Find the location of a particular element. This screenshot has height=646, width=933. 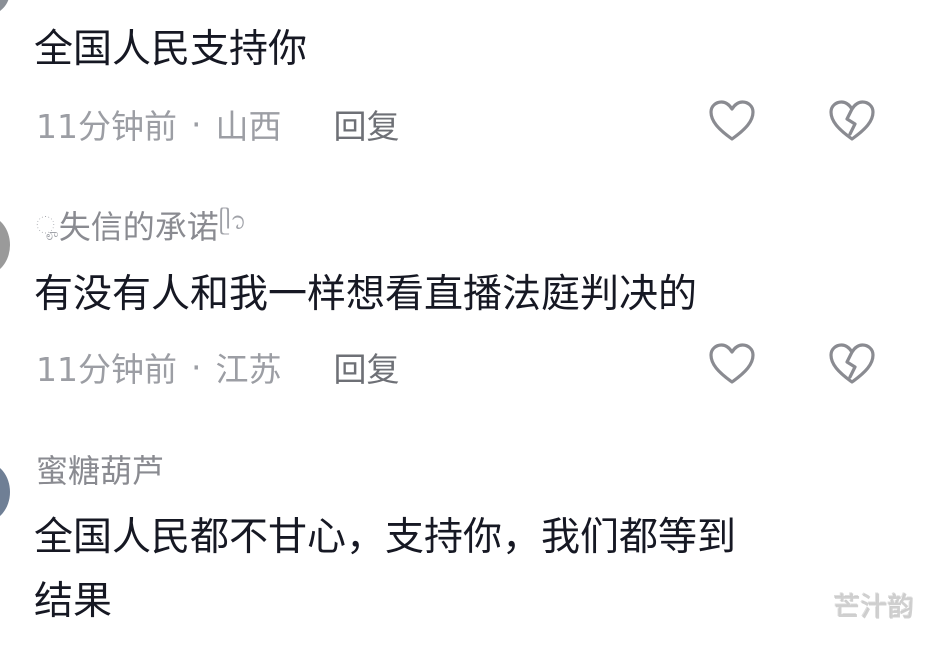

comment-text-line1: 全国人民都不甘心，支持你，我们都等到 is located at coordinates (385, 537).